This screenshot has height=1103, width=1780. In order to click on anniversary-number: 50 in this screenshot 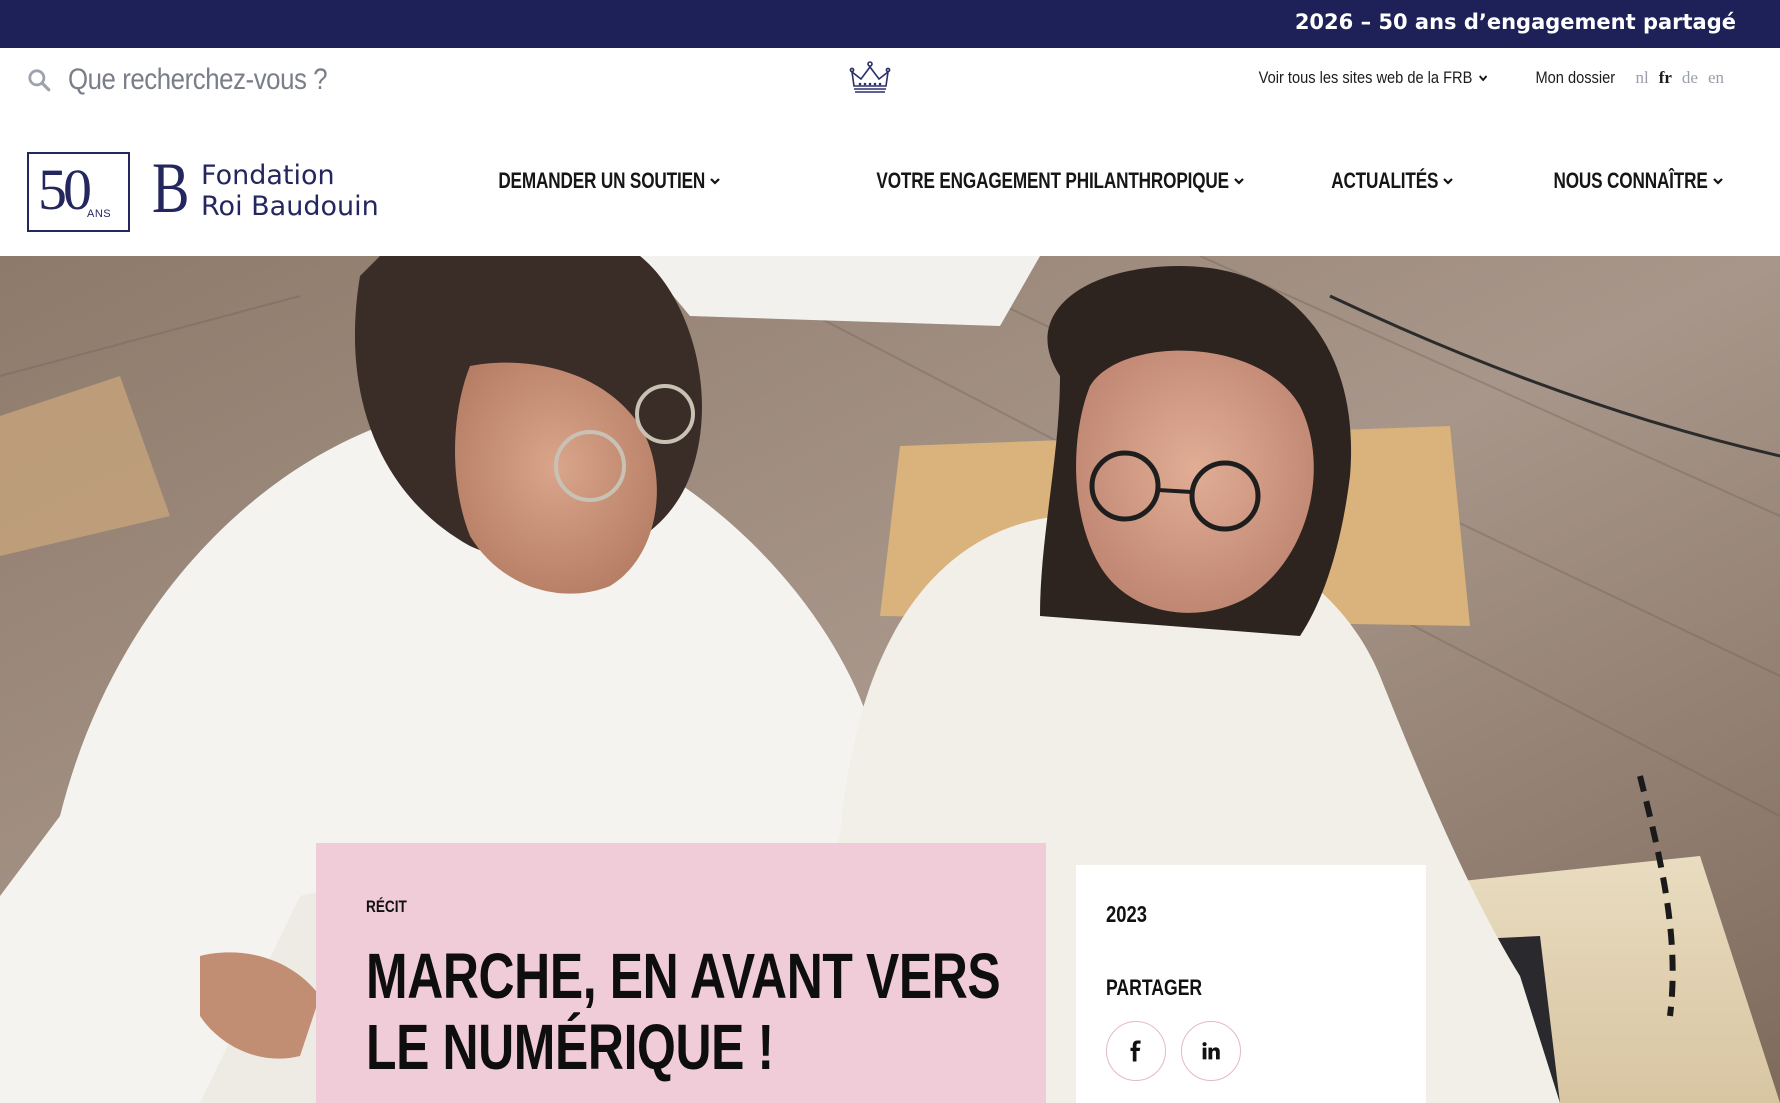, I will do `click(65, 189)`.